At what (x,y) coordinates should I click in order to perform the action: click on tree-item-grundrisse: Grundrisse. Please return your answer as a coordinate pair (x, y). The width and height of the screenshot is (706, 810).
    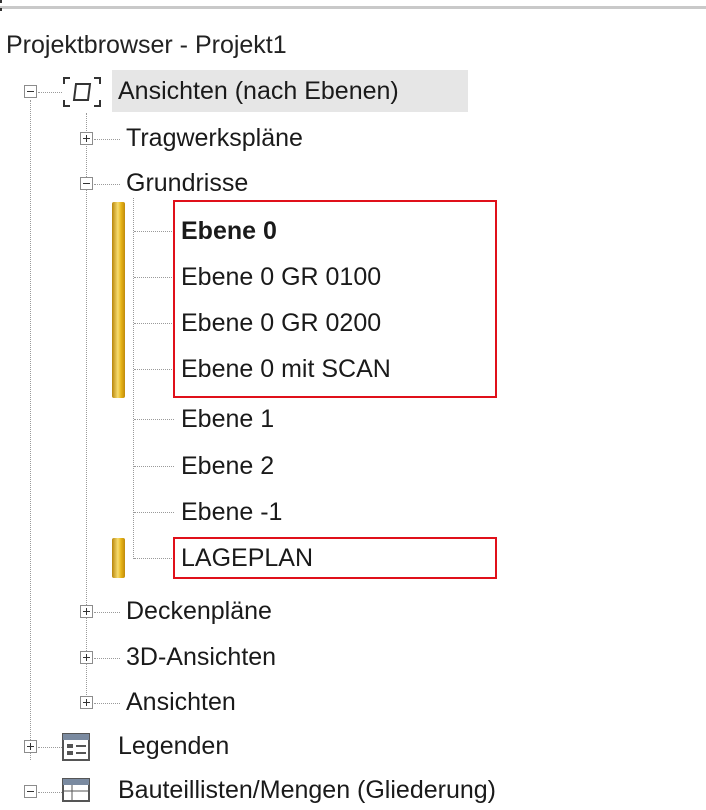
    Looking at the image, I should click on (187, 183).